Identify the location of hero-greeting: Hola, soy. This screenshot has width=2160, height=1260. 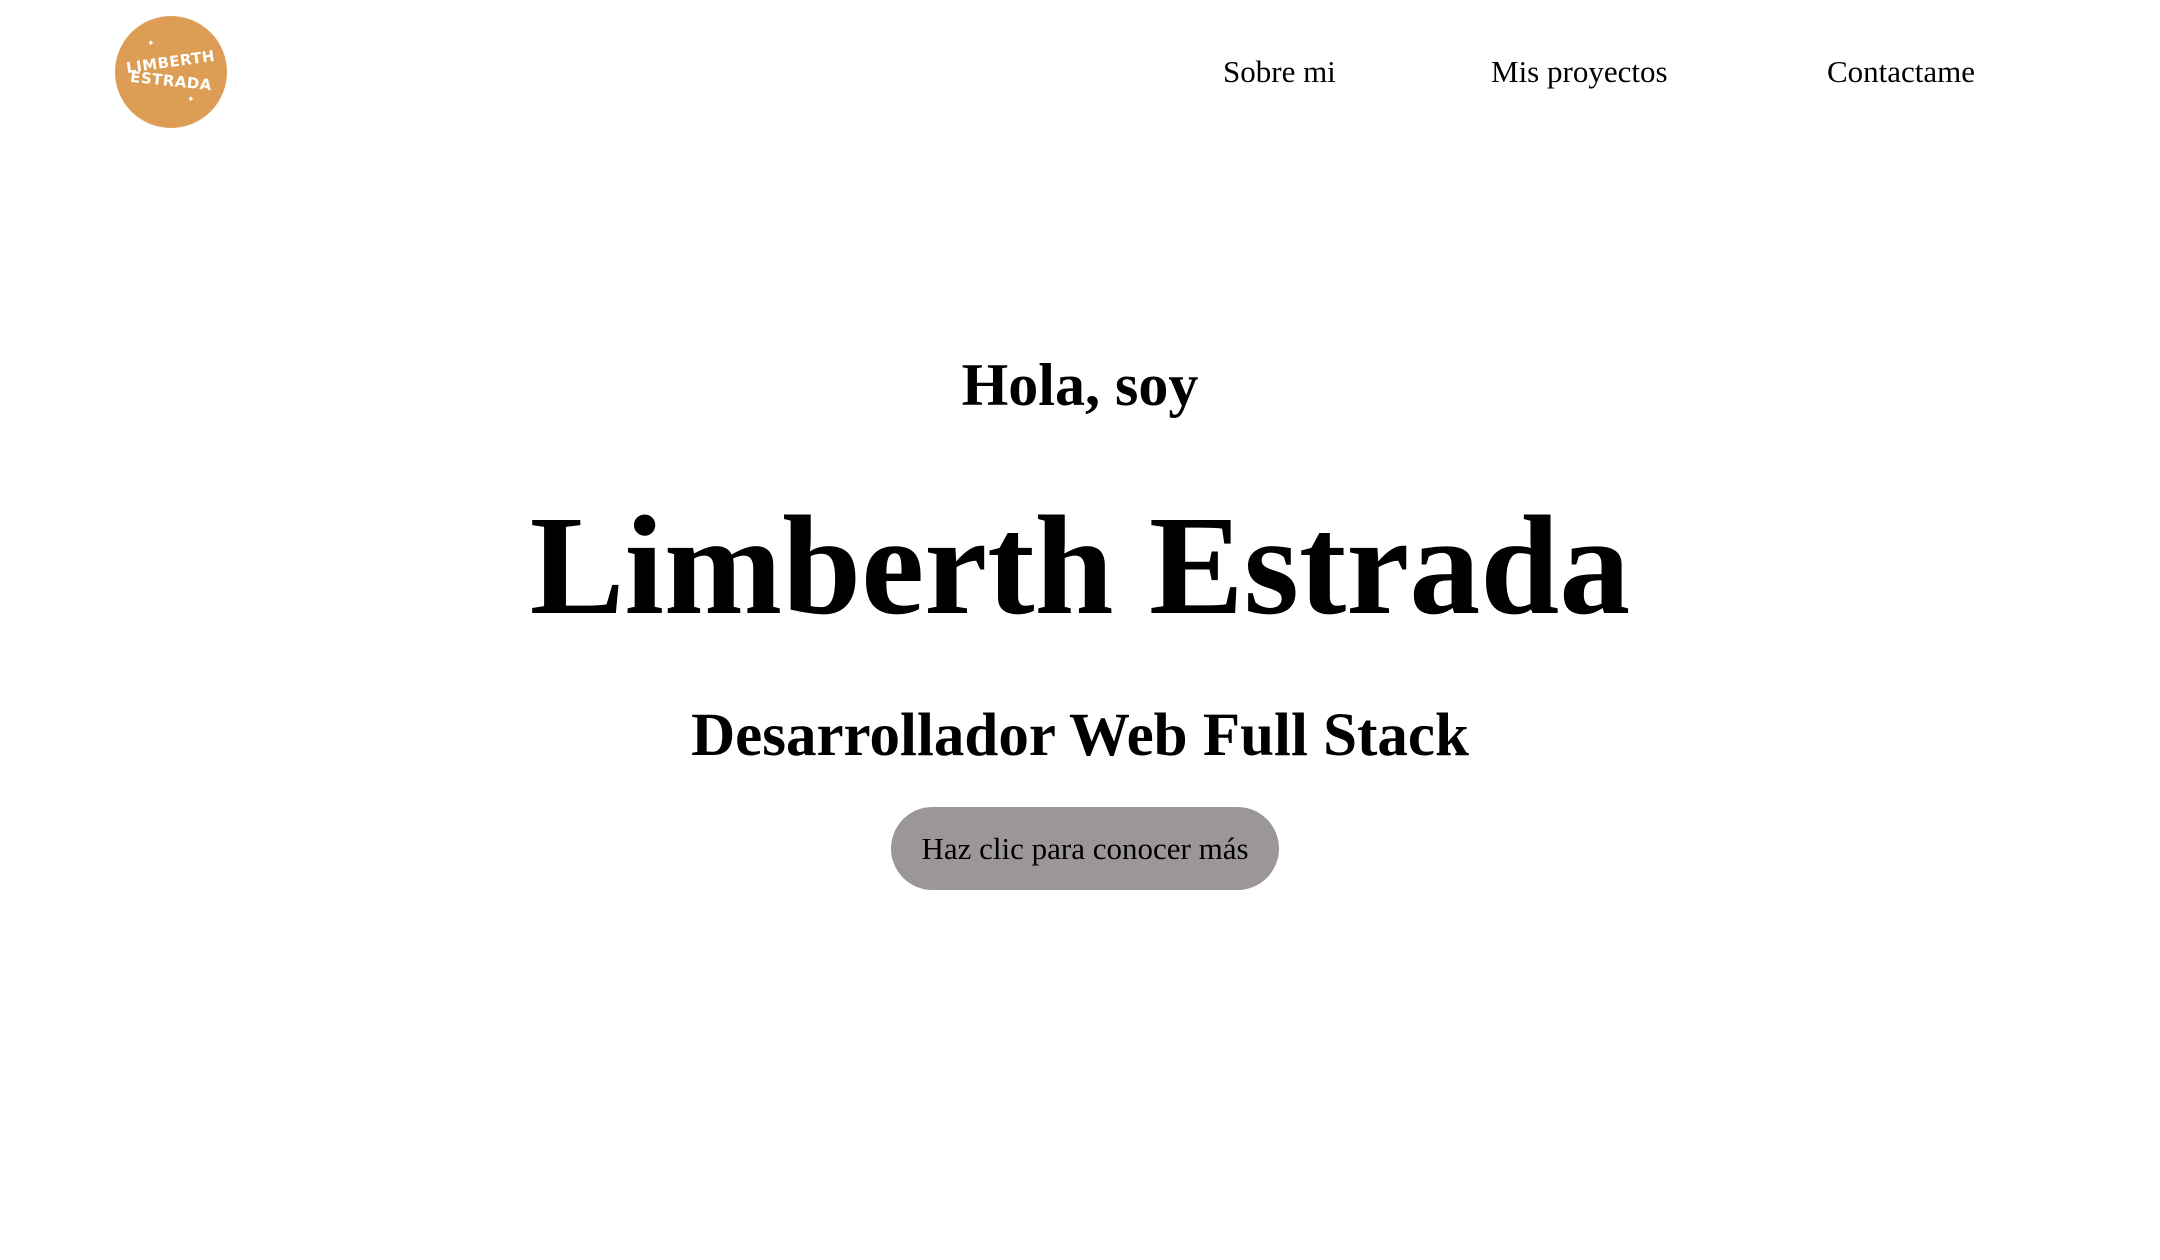
(1080, 385).